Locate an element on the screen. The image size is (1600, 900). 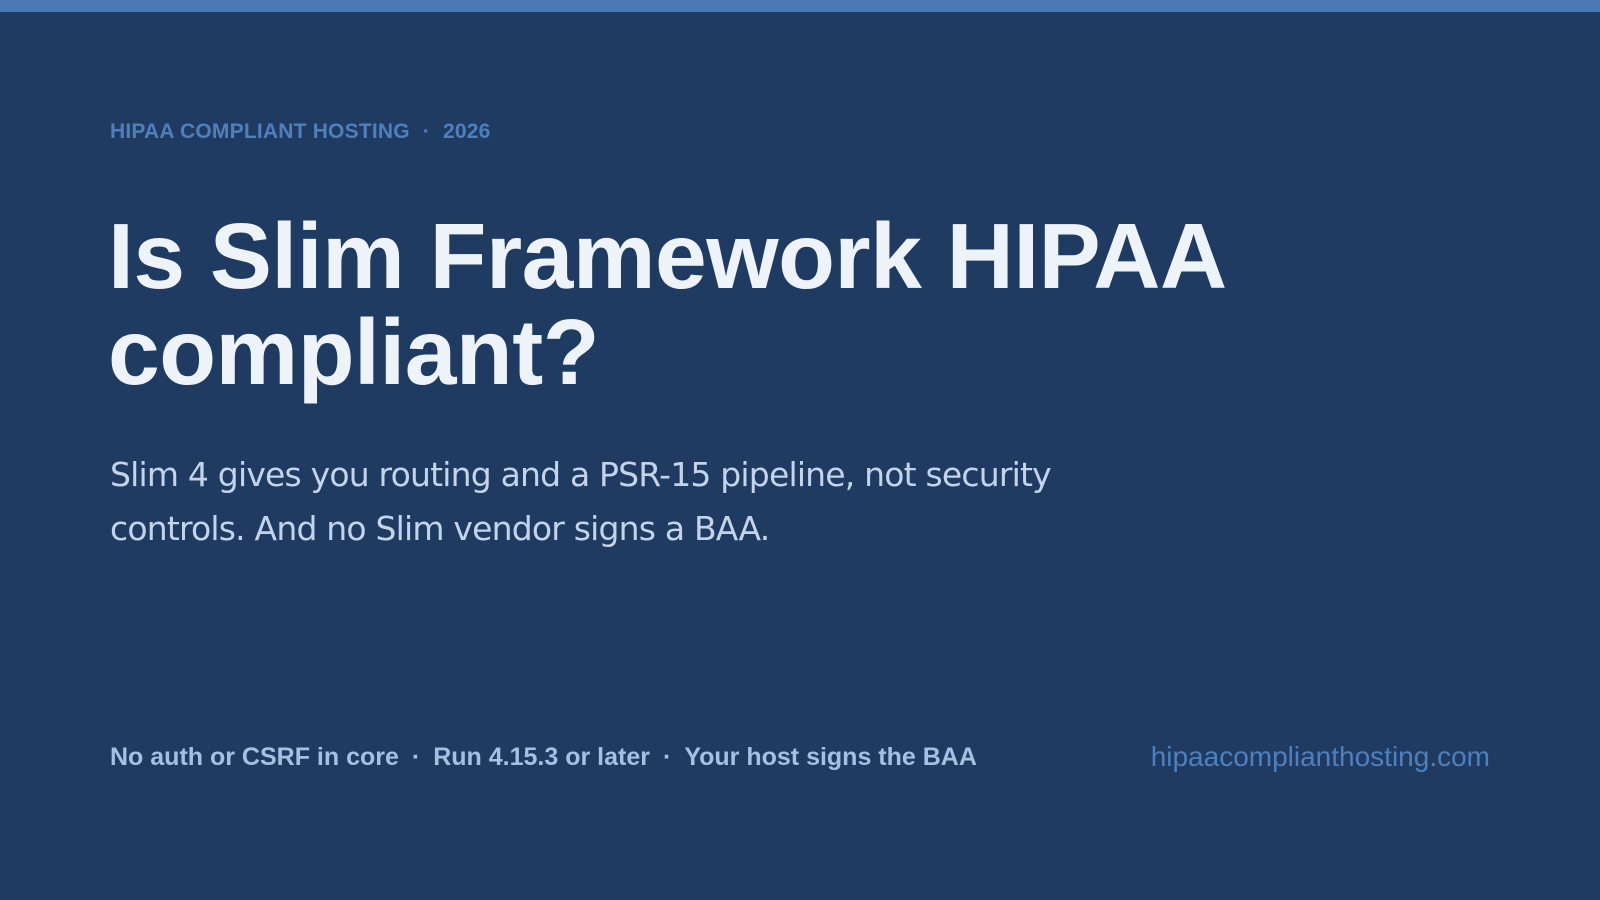
eyebrow-year: 2026 is located at coordinates (466, 131).